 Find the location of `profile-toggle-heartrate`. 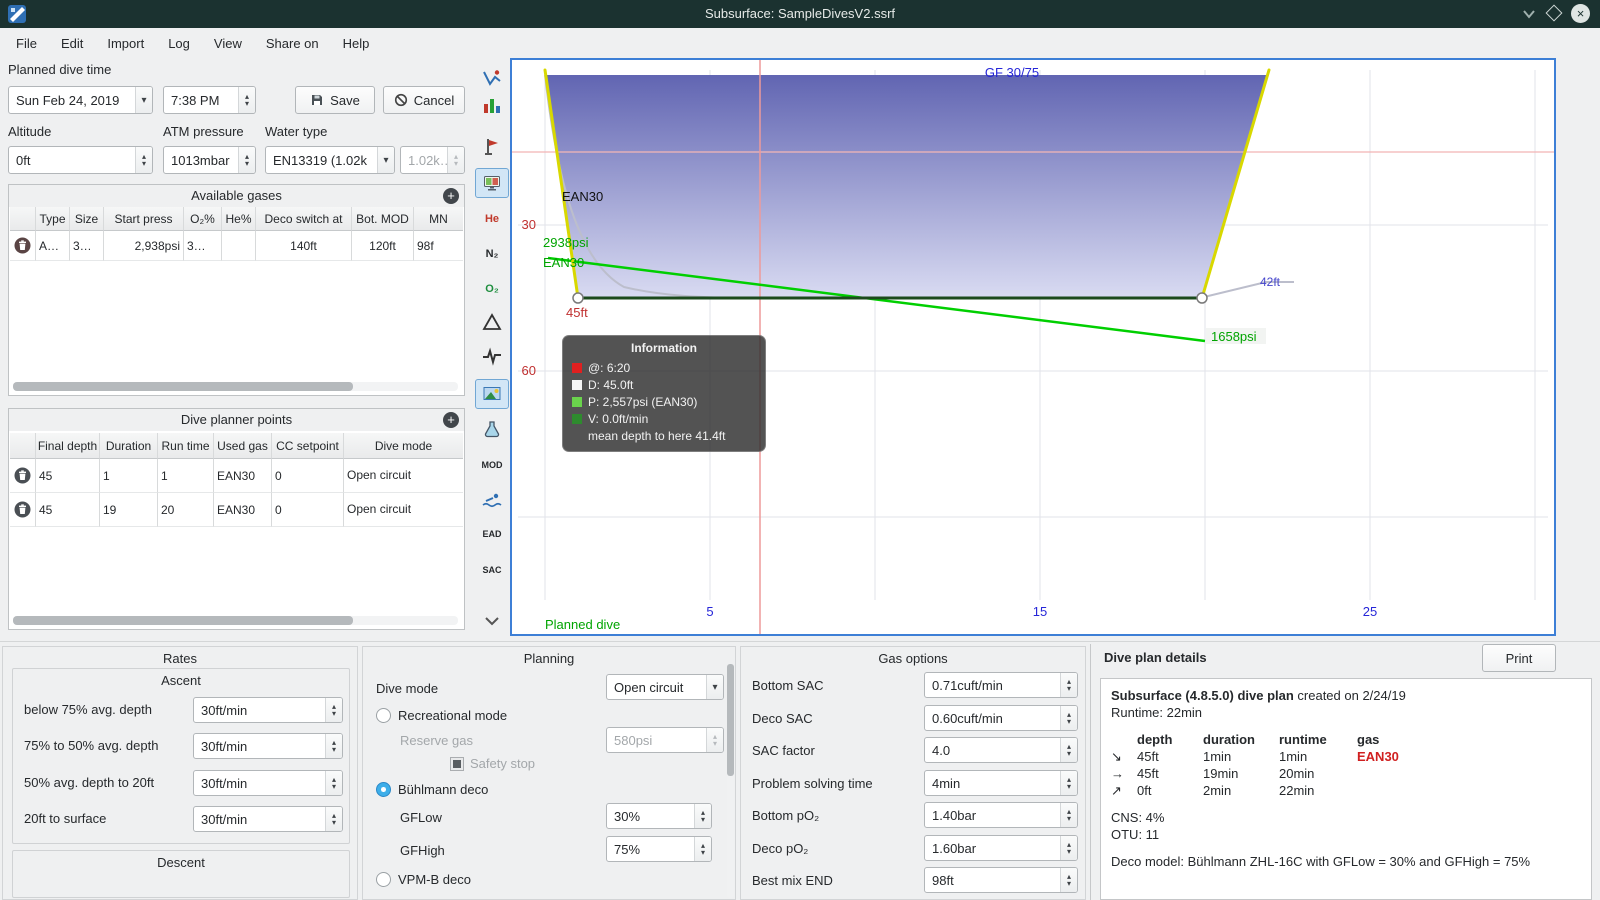

profile-toggle-heartrate is located at coordinates (492, 356).